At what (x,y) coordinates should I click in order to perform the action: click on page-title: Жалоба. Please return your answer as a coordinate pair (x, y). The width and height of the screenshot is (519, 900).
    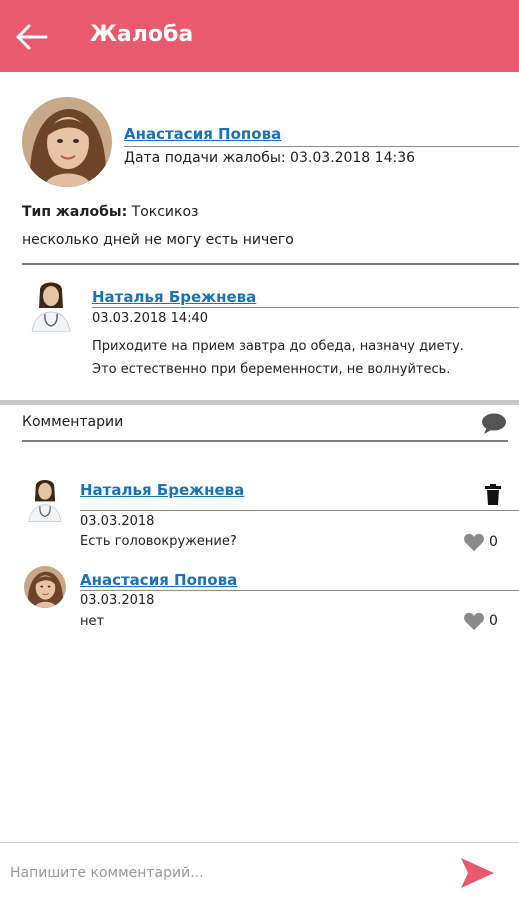
    Looking at the image, I should click on (142, 34).